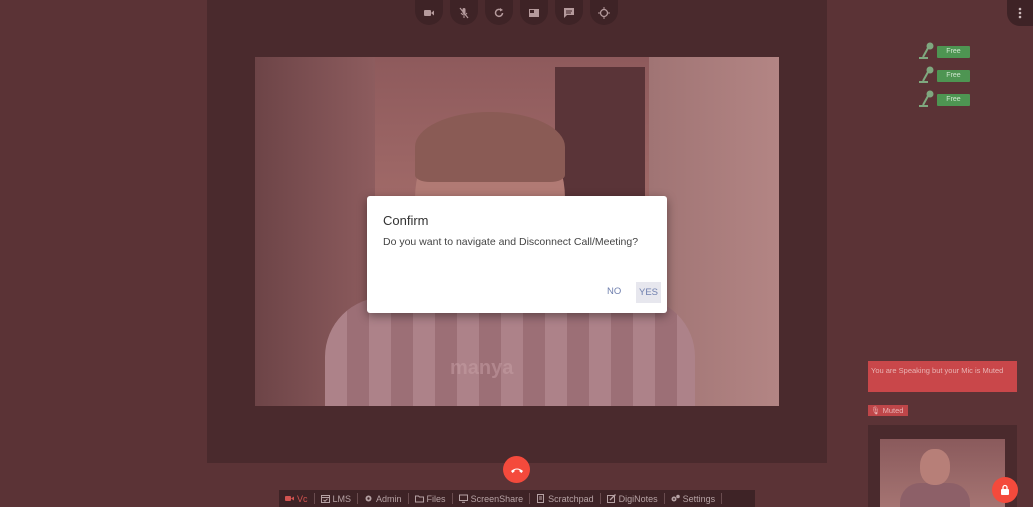 This screenshot has width=1033, height=507. I want to click on video-person-shirt, so click(510, 351).